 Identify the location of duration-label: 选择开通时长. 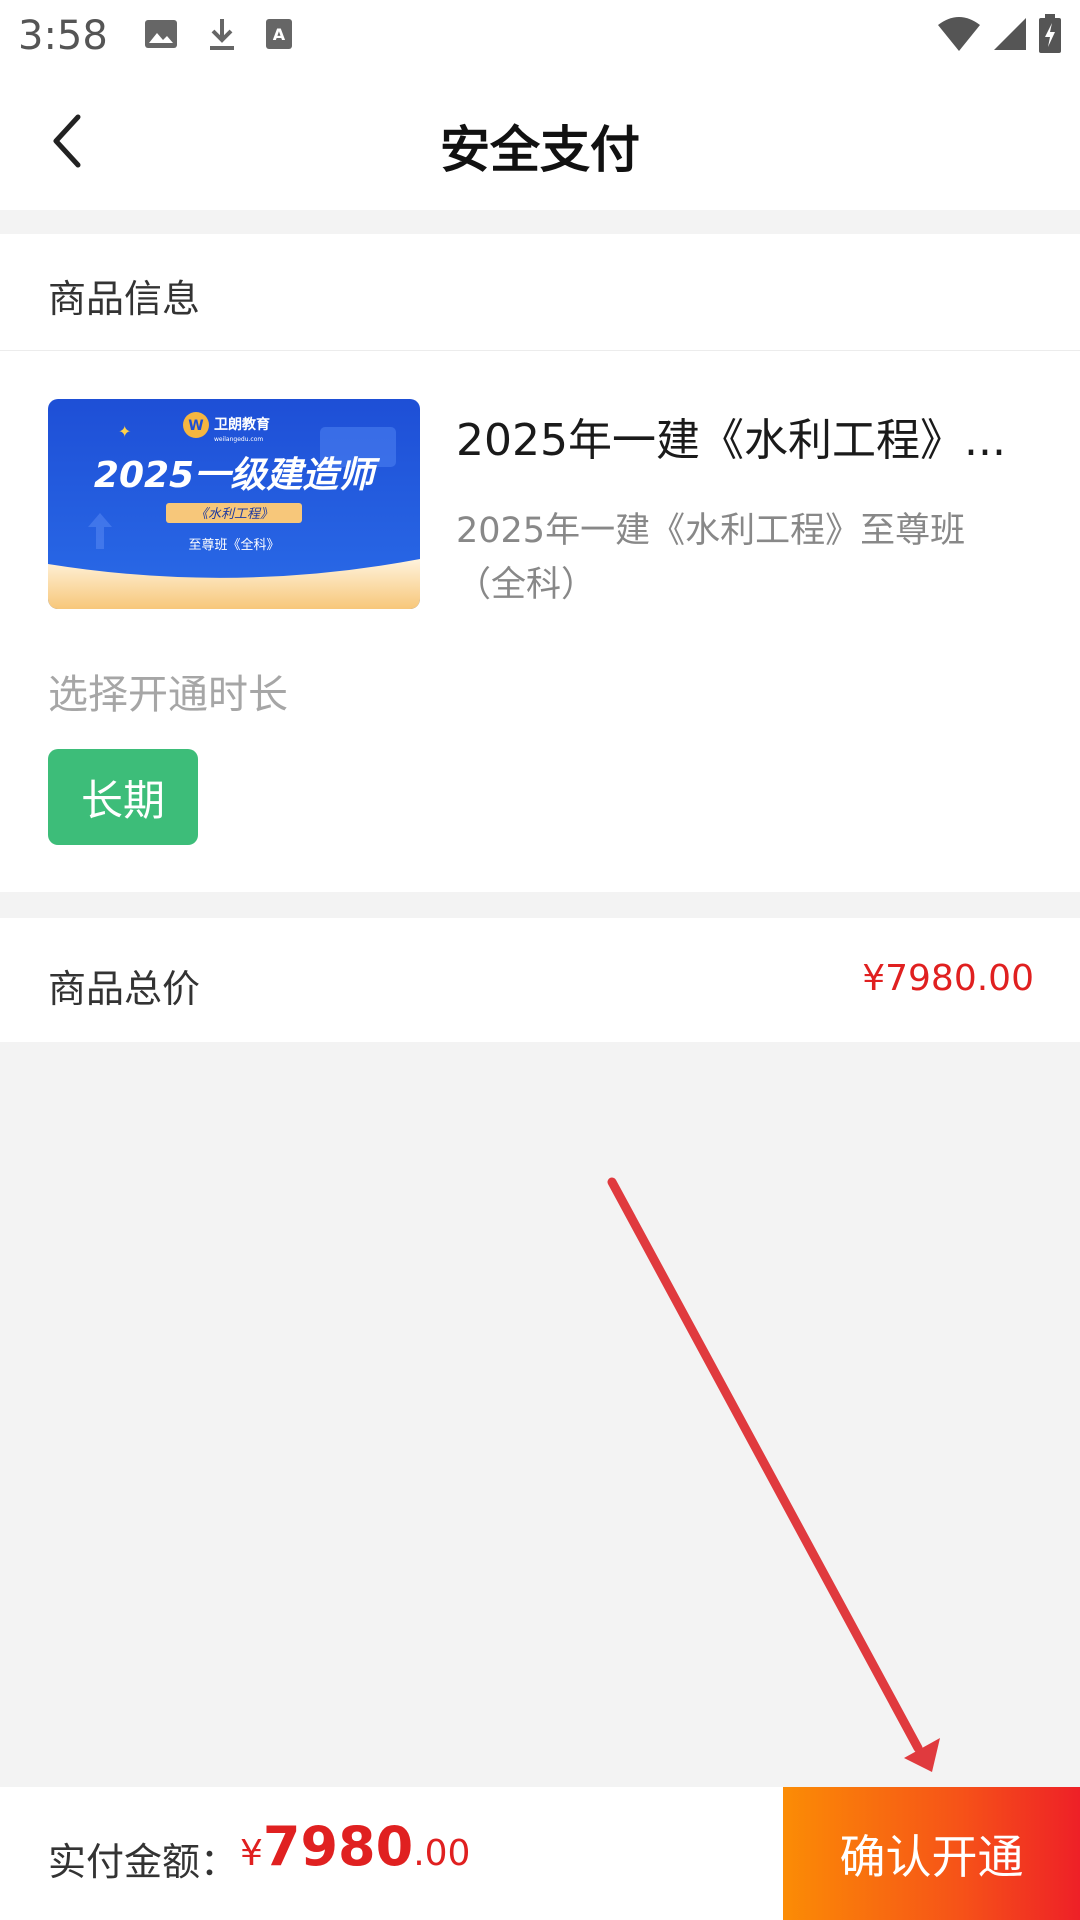
(168, 695).